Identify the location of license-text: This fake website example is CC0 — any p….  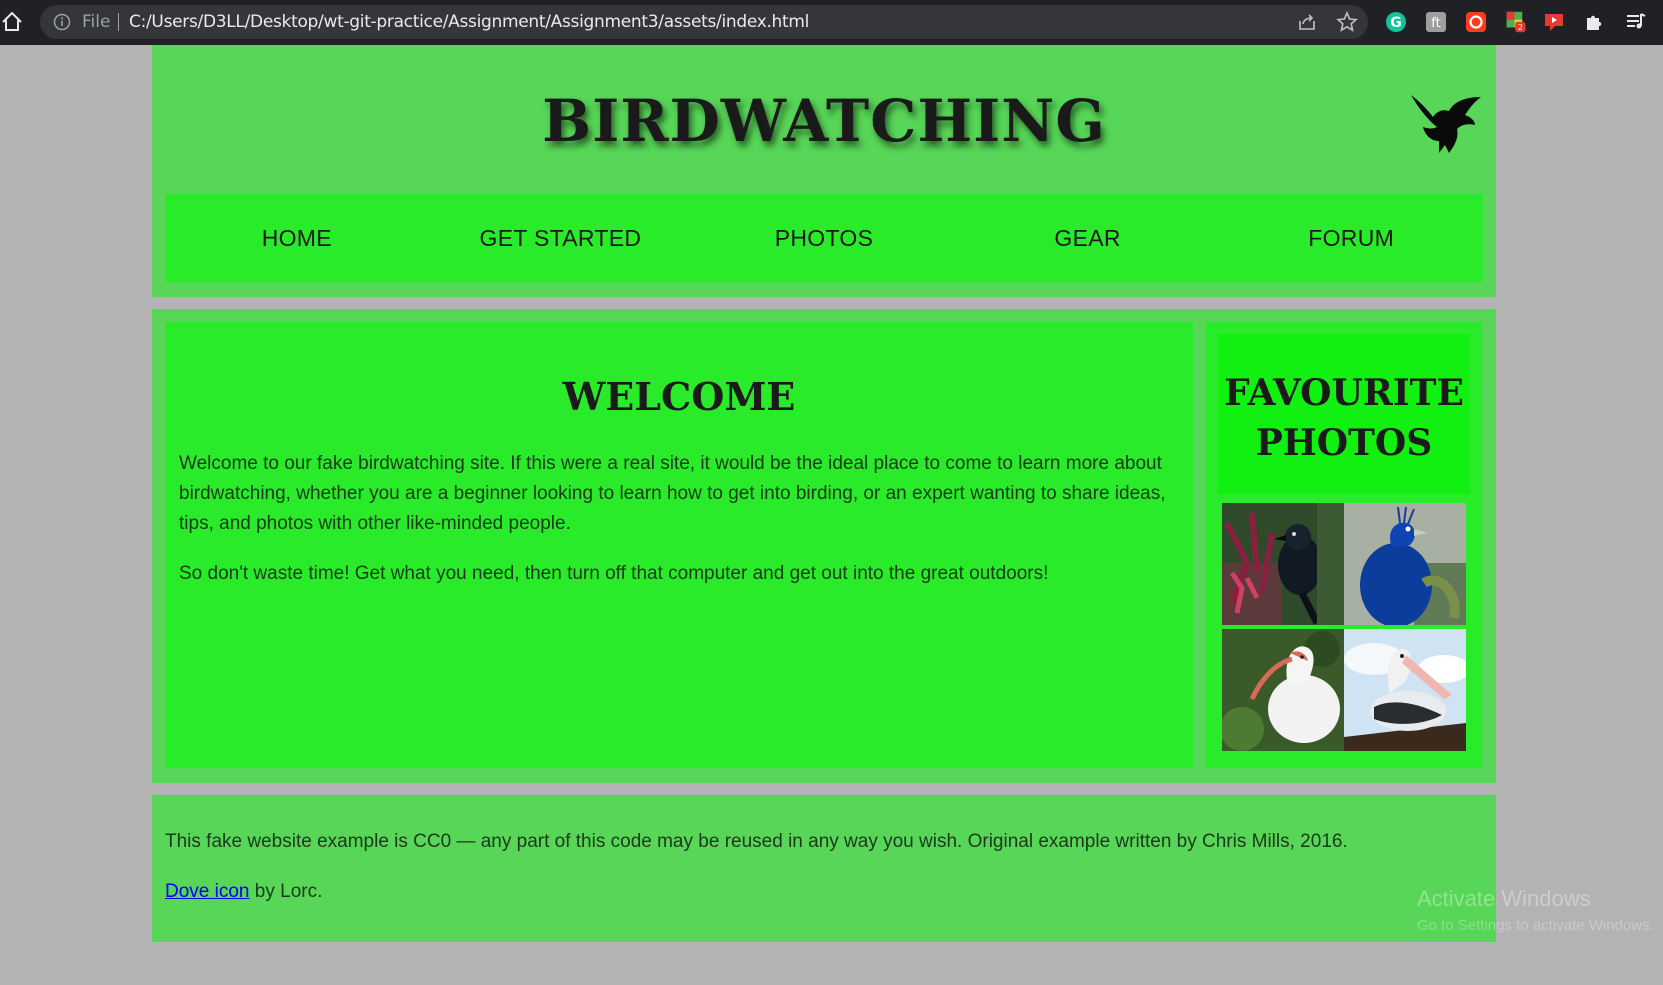
(756, 841).